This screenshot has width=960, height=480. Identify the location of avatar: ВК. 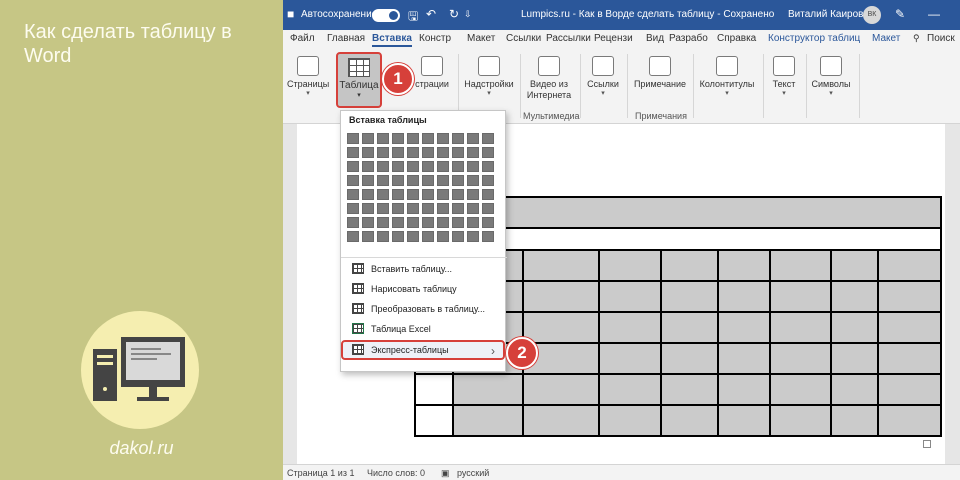
(872, 15).